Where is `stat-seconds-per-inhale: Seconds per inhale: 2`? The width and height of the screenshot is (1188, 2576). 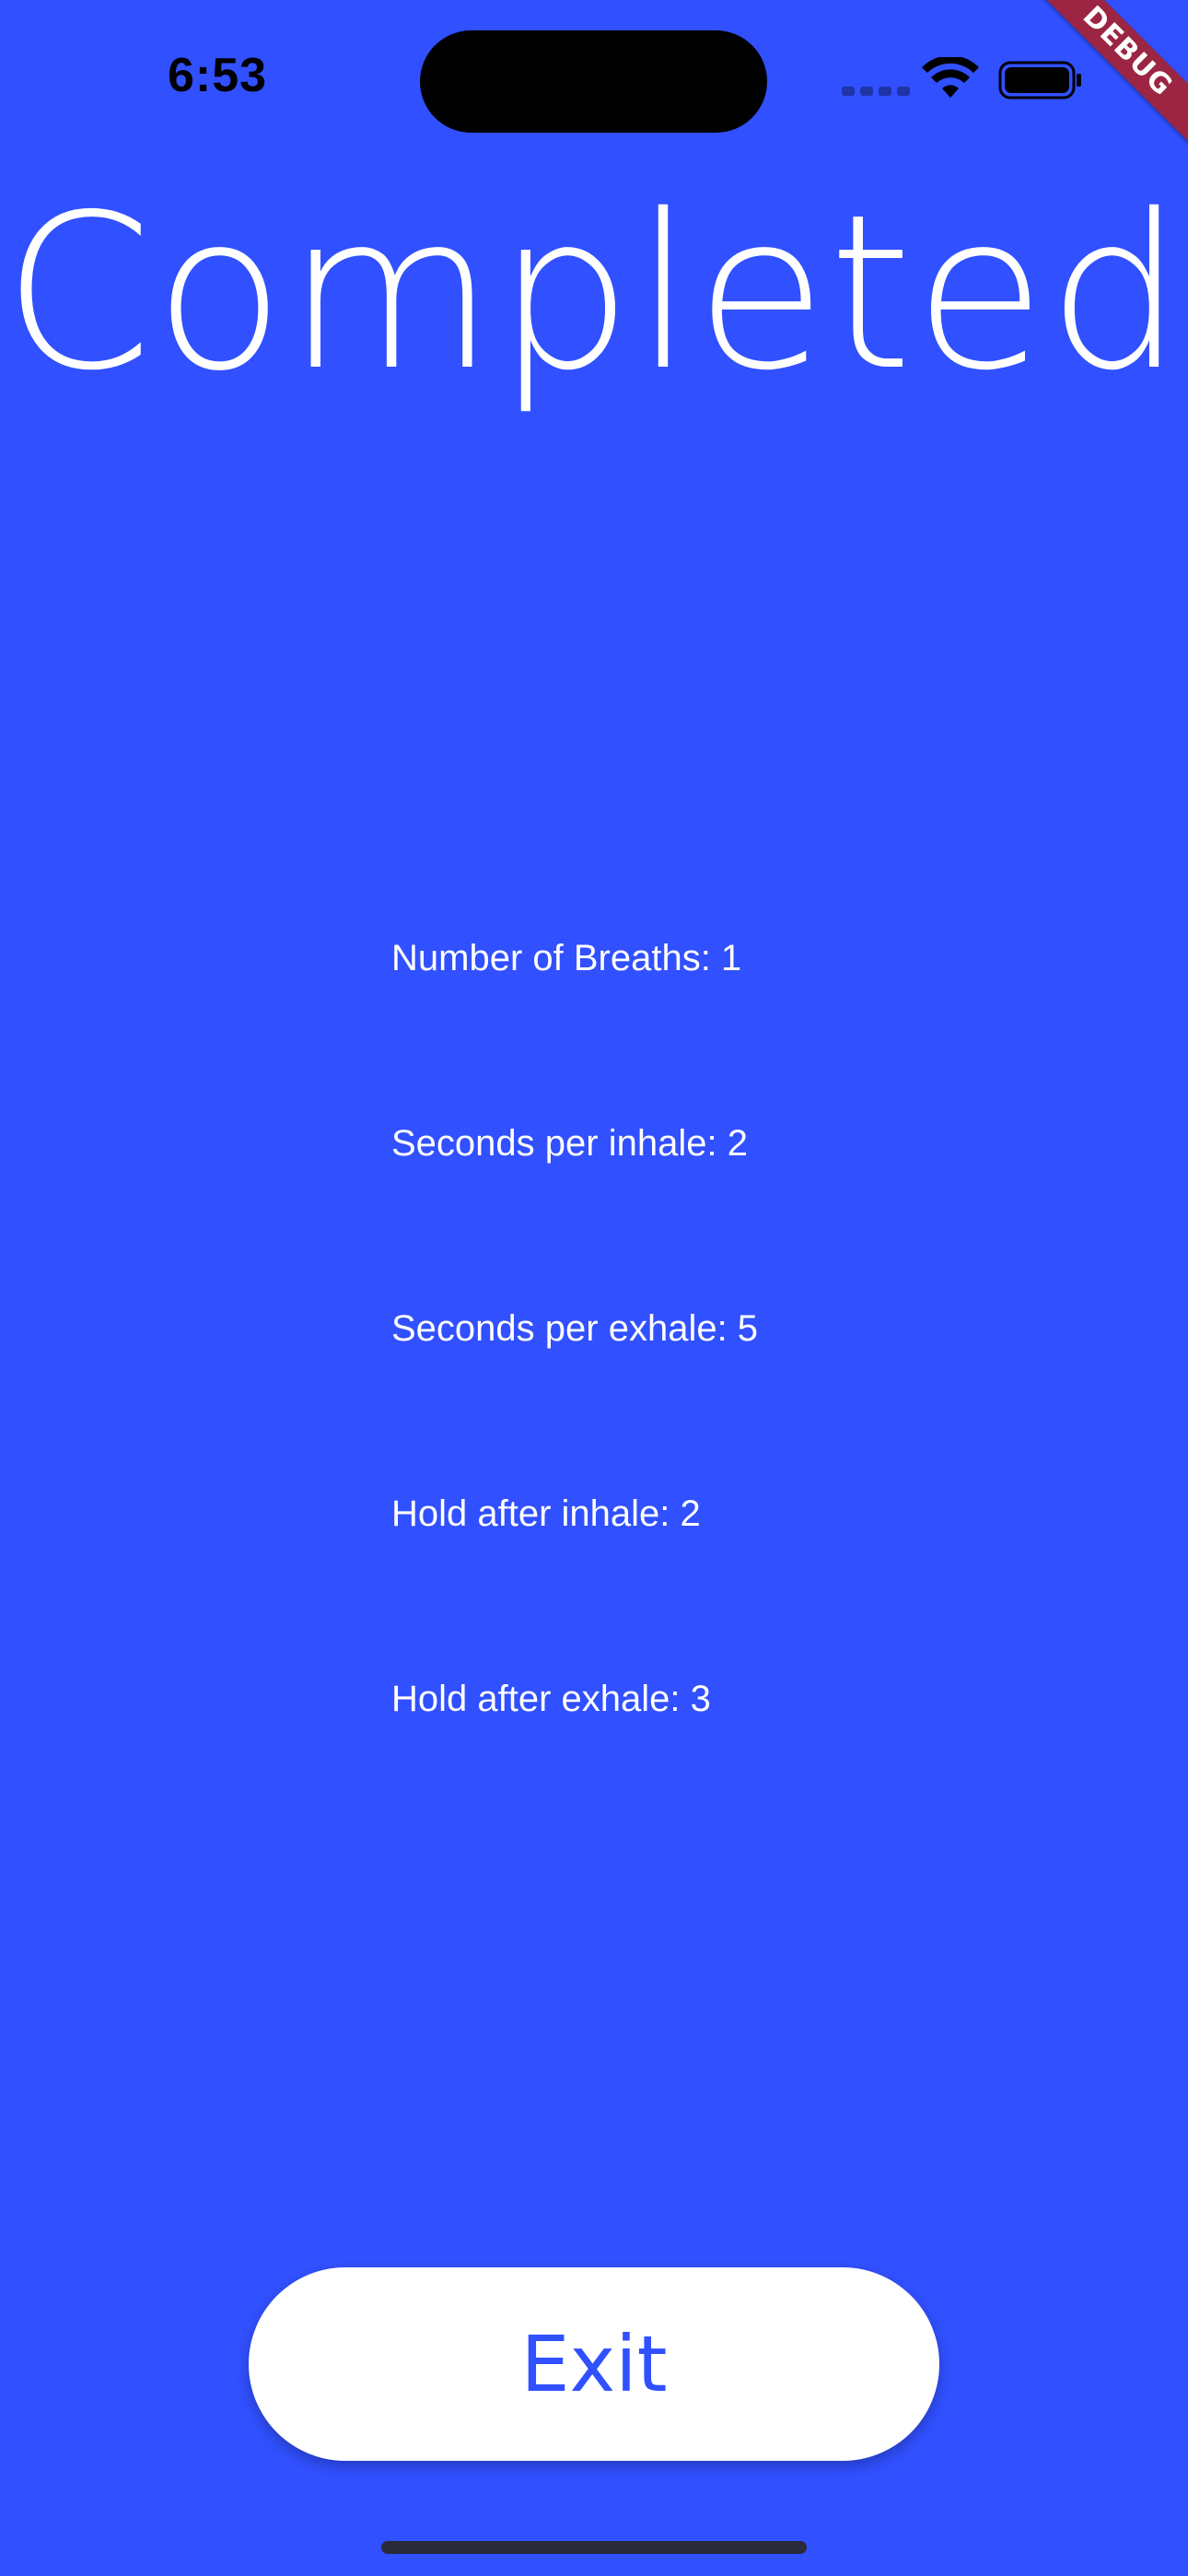
stat-seconds-per-inhale: Seconds per inhale: 2 is located at coordinates (569, 1143).